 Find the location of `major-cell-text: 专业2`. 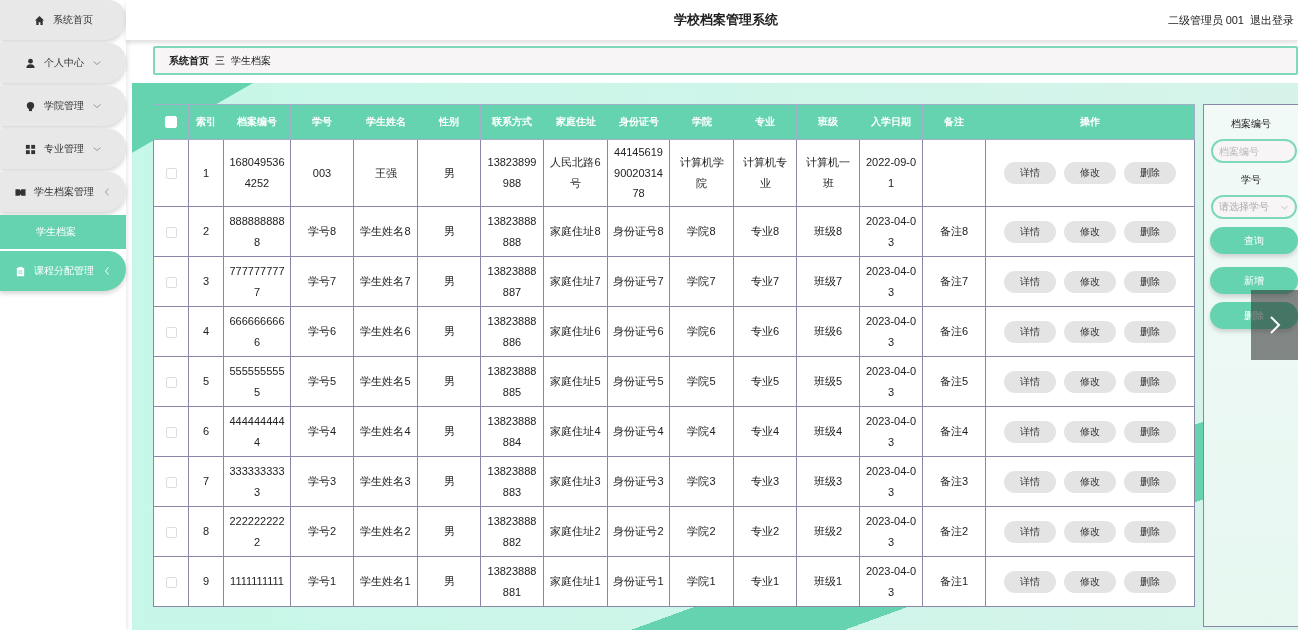

major-cell-text: 专业2 is located at coordinates (765, 532).